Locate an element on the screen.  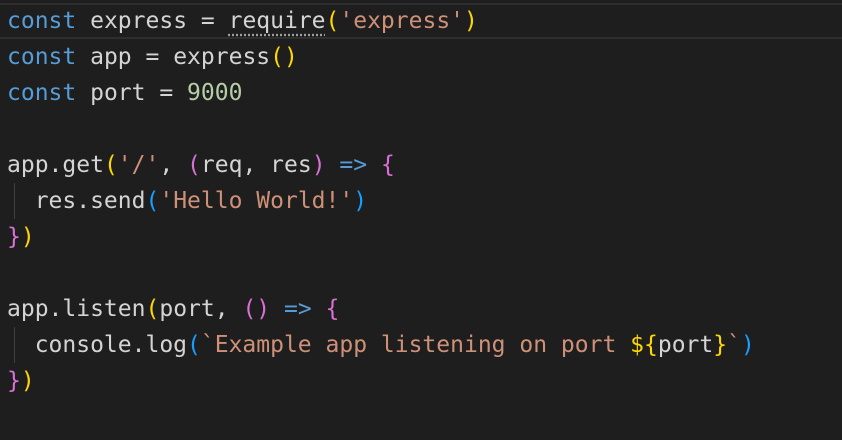
code-line-11: }) is located at coordinates (421, 381).